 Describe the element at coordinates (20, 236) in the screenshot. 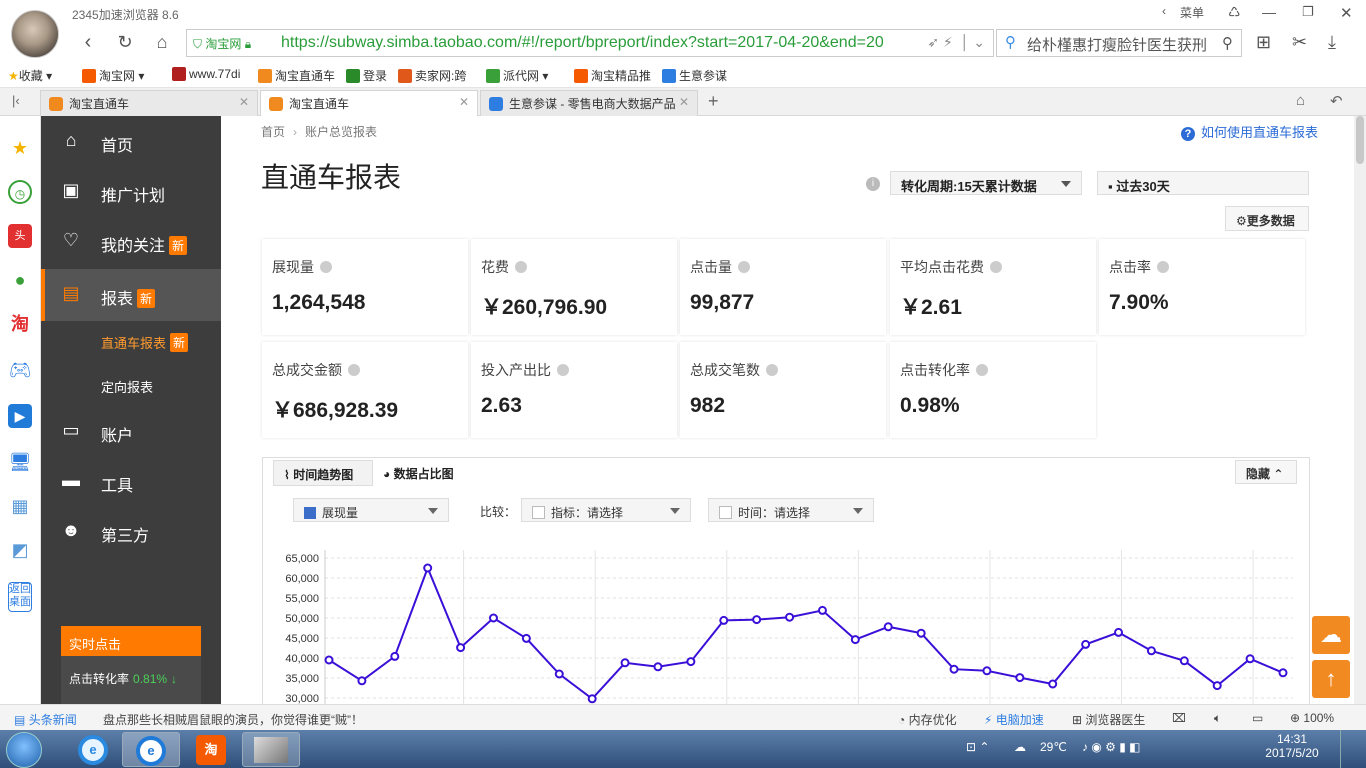

I see `headline-news-icon: 头` at that location.